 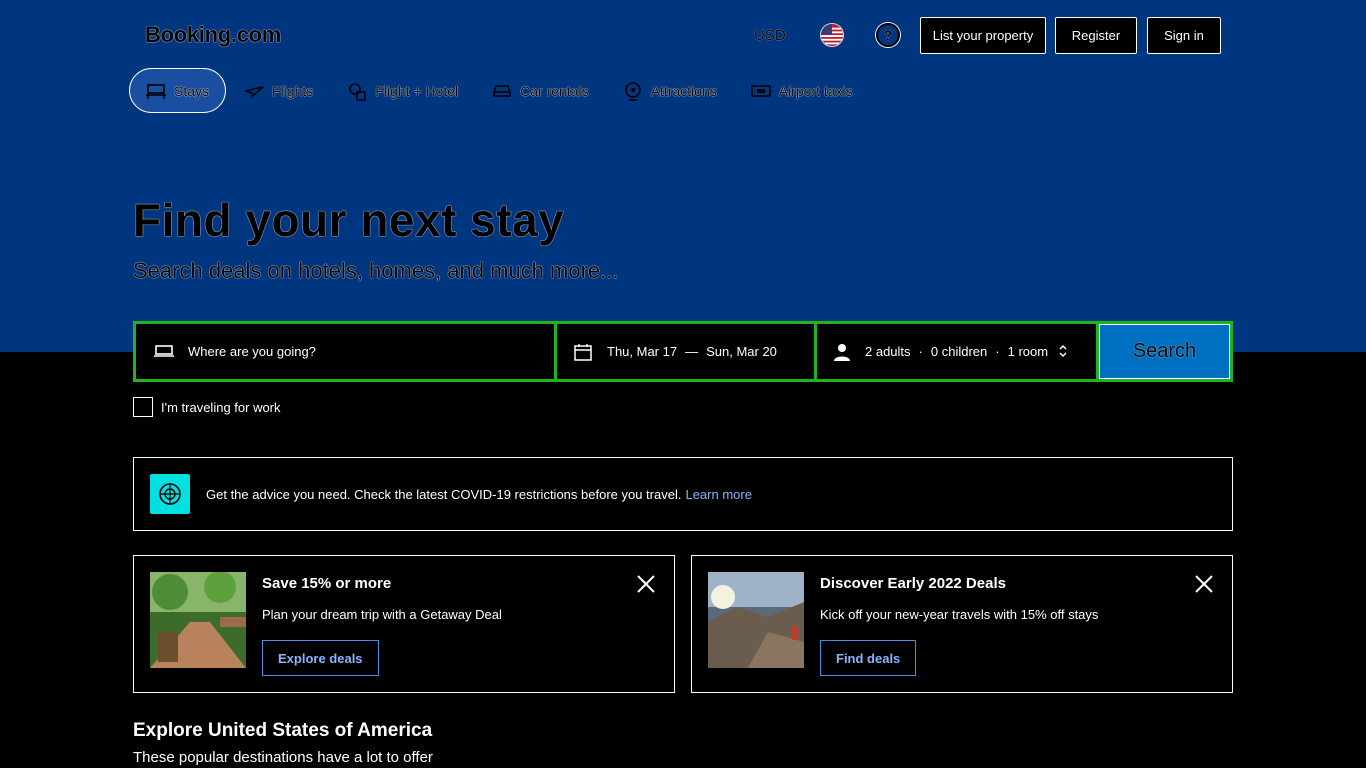 I want to click on promo-image-park, so click(x=198, y=620).